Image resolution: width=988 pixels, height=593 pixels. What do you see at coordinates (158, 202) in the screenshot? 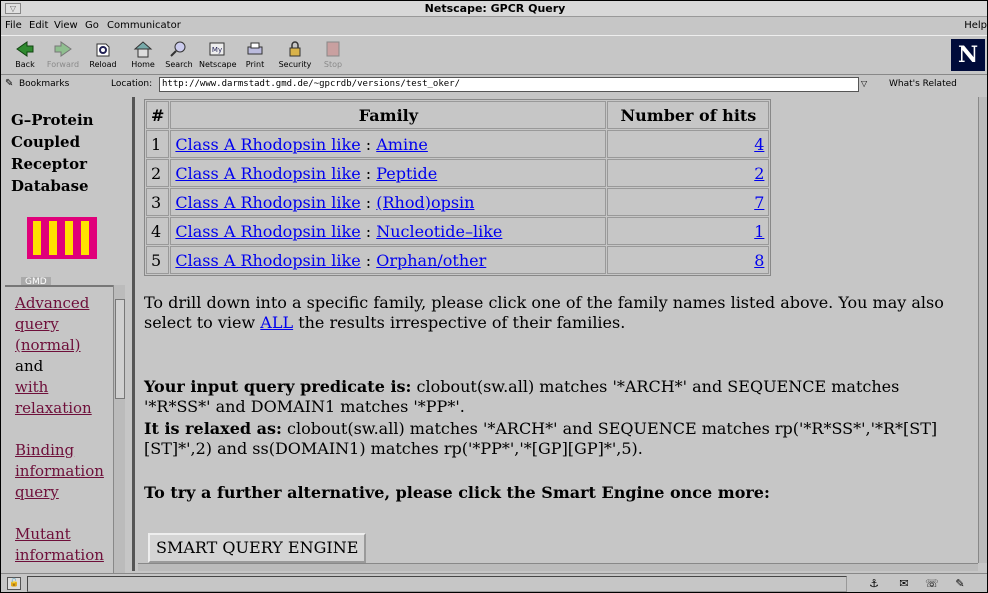
I see `row-number: 3` at bounding box center [158, 202].